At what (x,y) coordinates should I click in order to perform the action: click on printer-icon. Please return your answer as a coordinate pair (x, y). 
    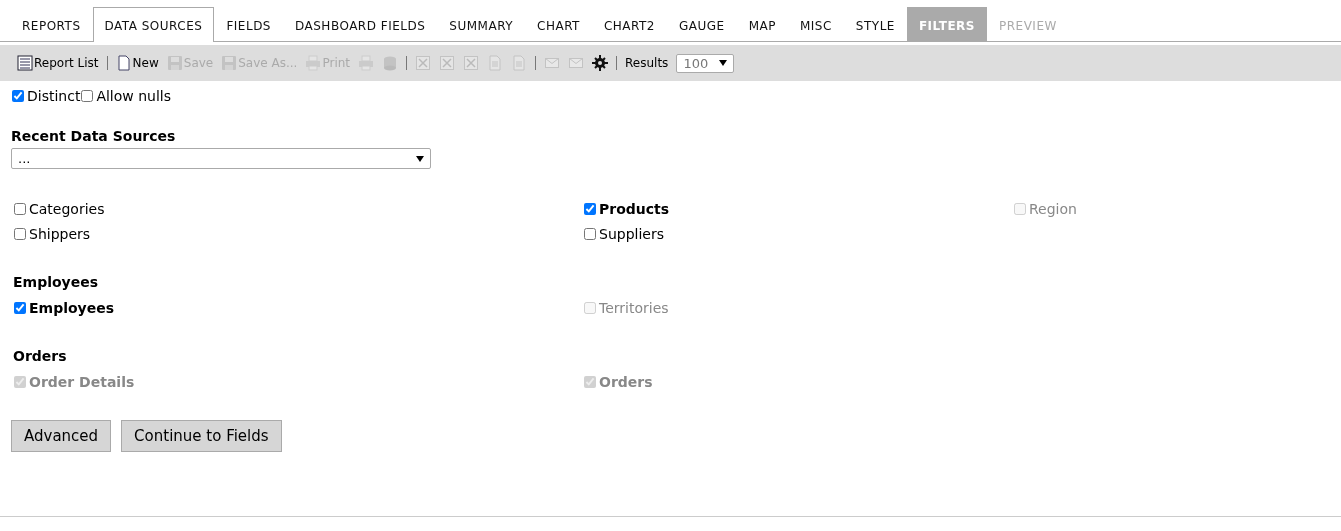
    Looking at the image, I should click on (313, 63).